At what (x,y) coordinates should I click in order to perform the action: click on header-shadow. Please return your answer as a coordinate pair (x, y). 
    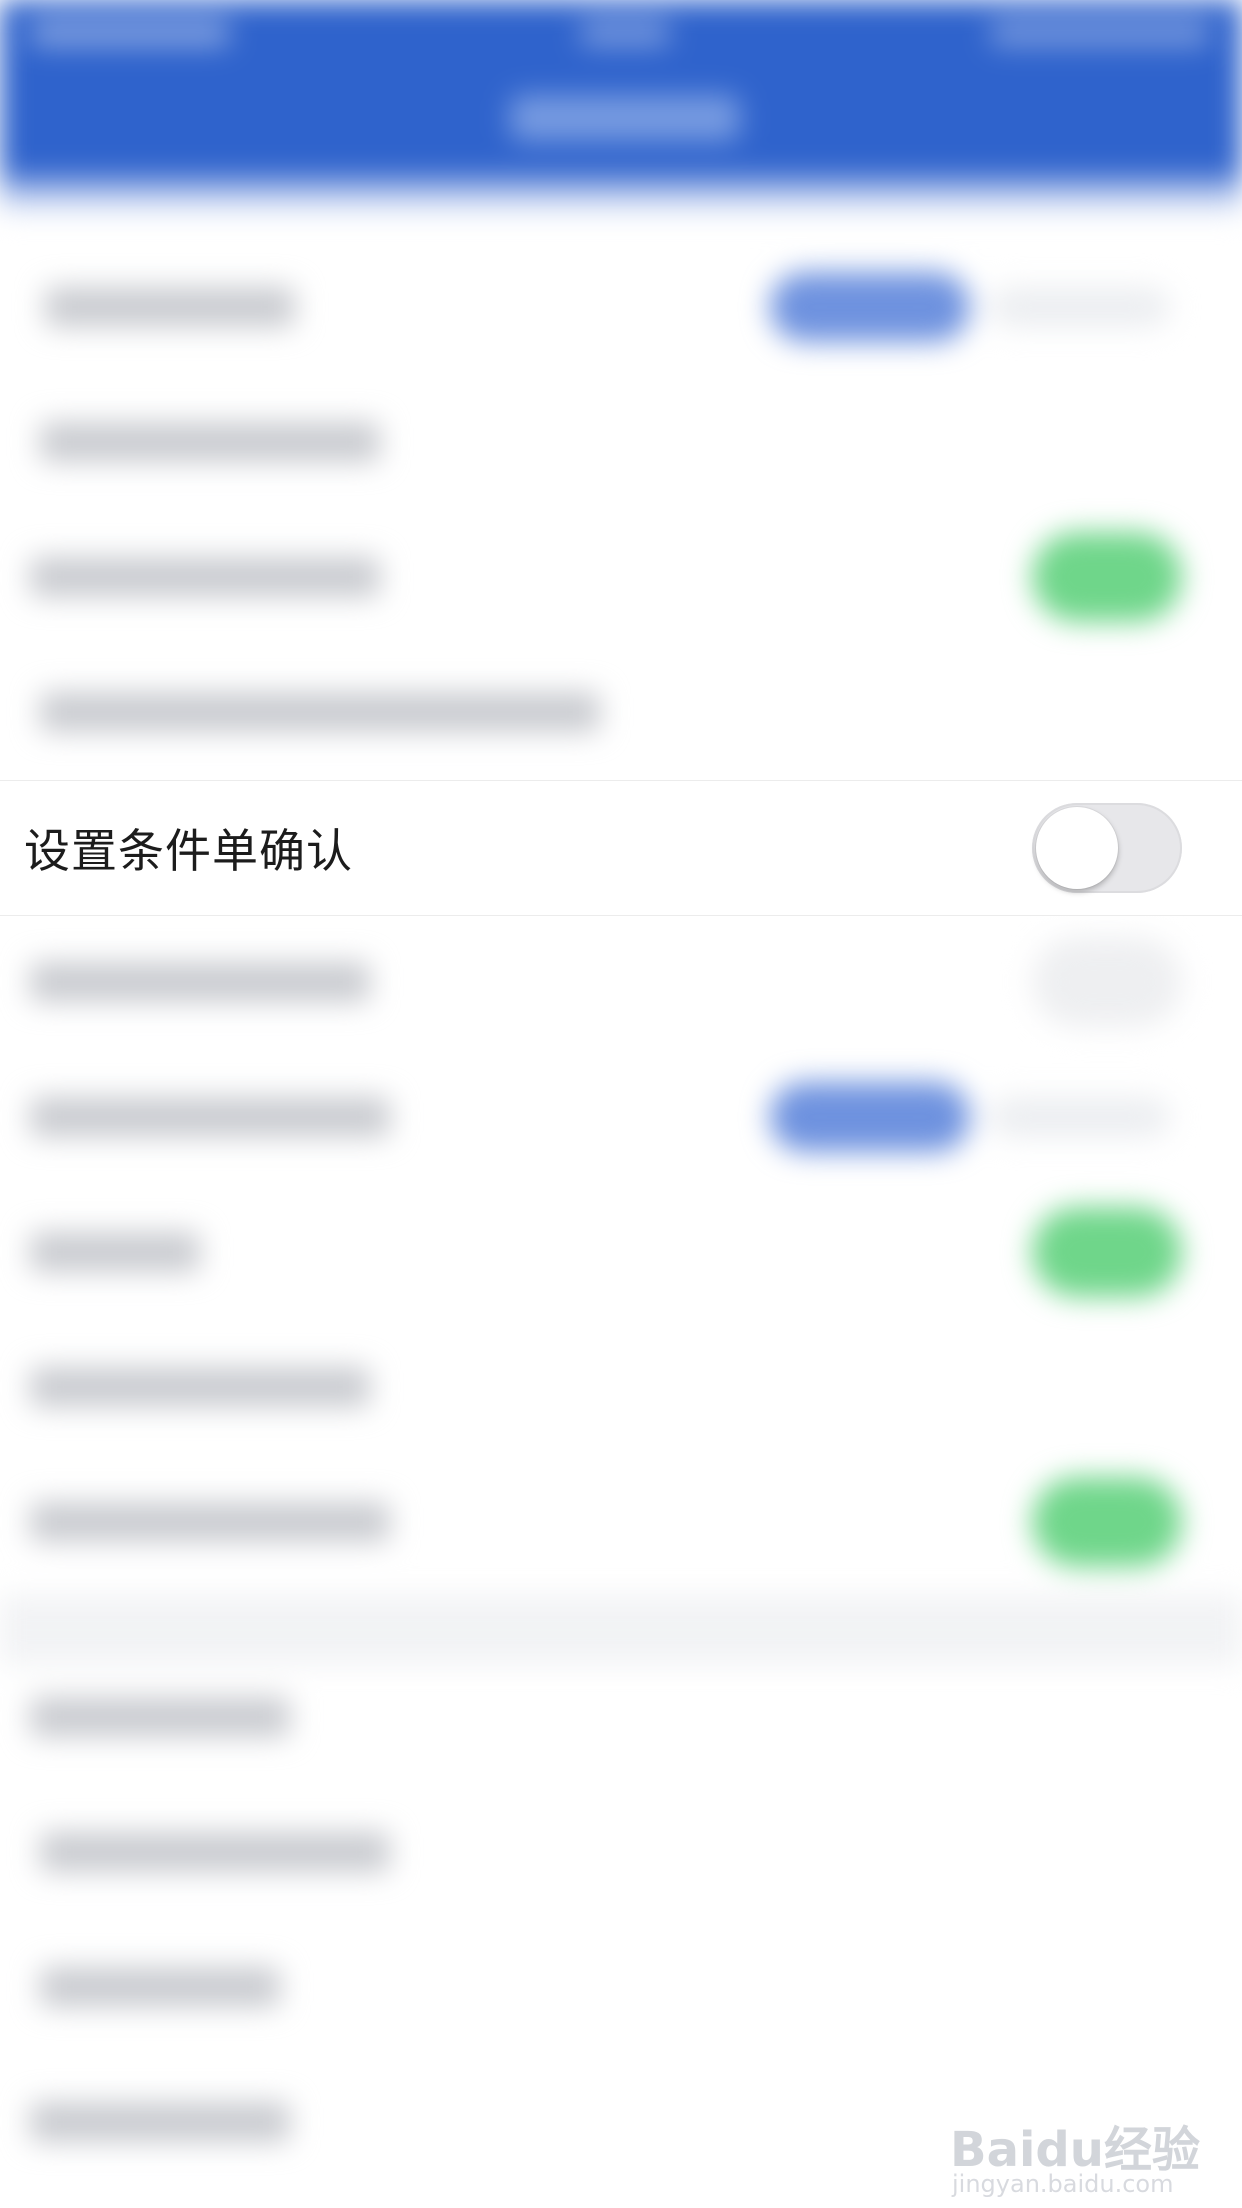
    Looking at the image, I should click on (621, 195).